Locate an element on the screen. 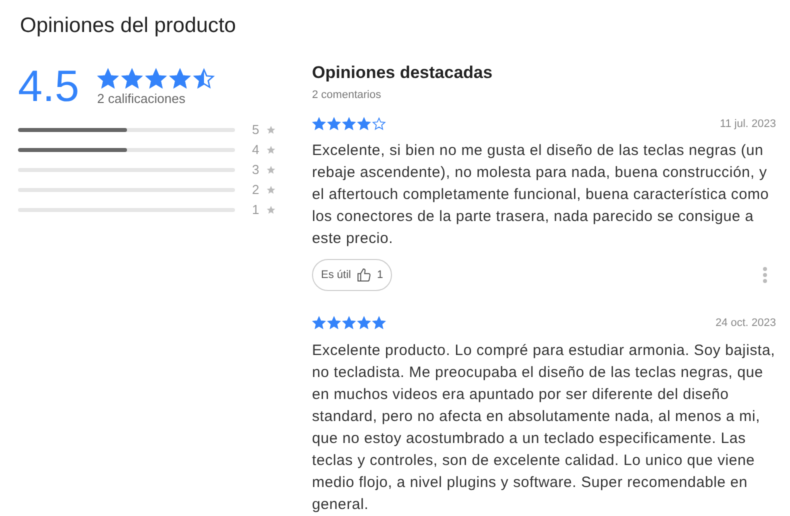 The width and height of the screenshot is (790, 516). star-level-label: 4 is located at coordinates (256, 149).